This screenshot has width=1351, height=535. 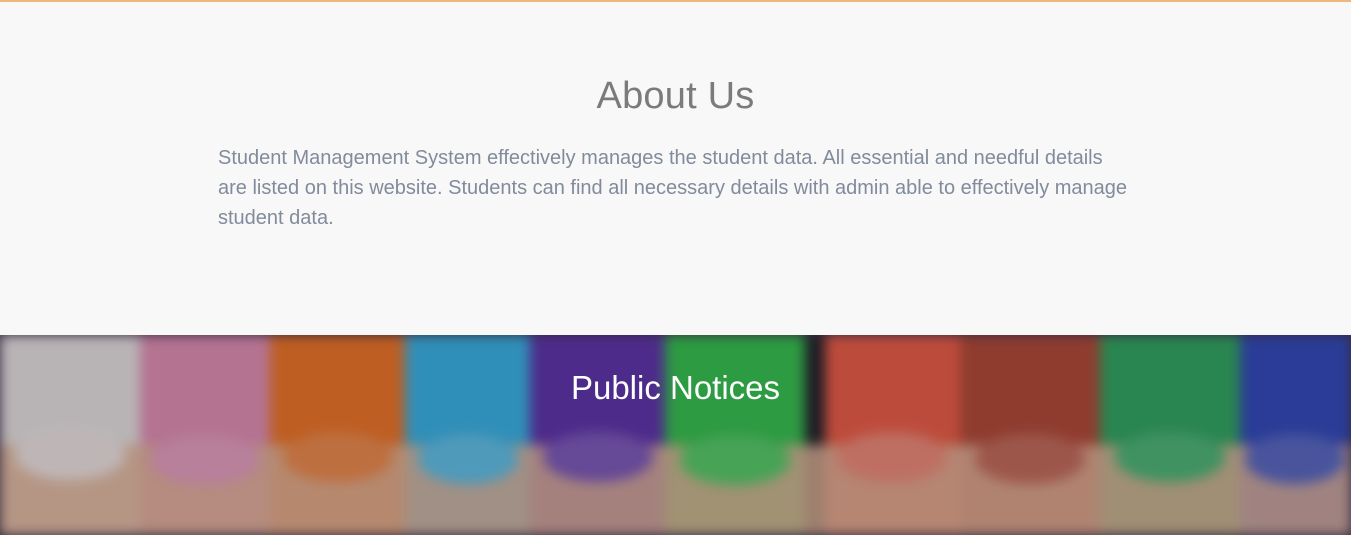 What do you see at coordinates (675, 96) in the screenshot?
I see `about-us-heading: About Us` at bounding box center [675, 96].